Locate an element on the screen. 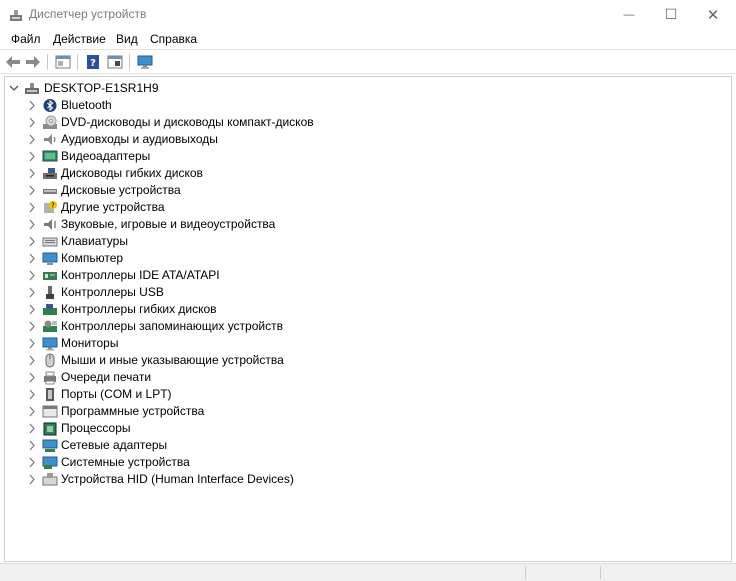  processor-icon is located at coordinates (50, 429).